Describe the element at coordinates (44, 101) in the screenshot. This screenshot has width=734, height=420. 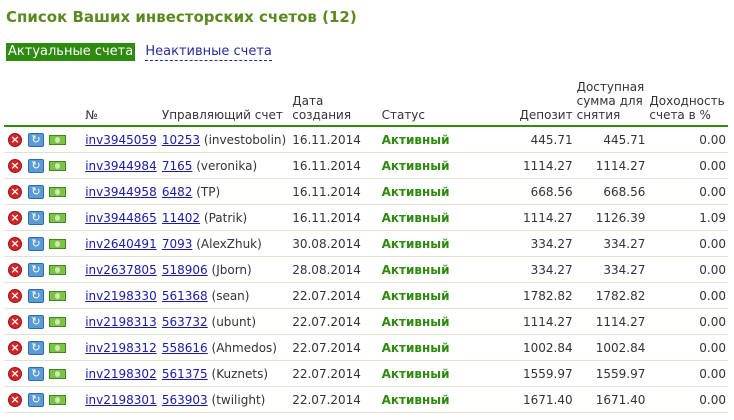
I see `header-actions` at that location.